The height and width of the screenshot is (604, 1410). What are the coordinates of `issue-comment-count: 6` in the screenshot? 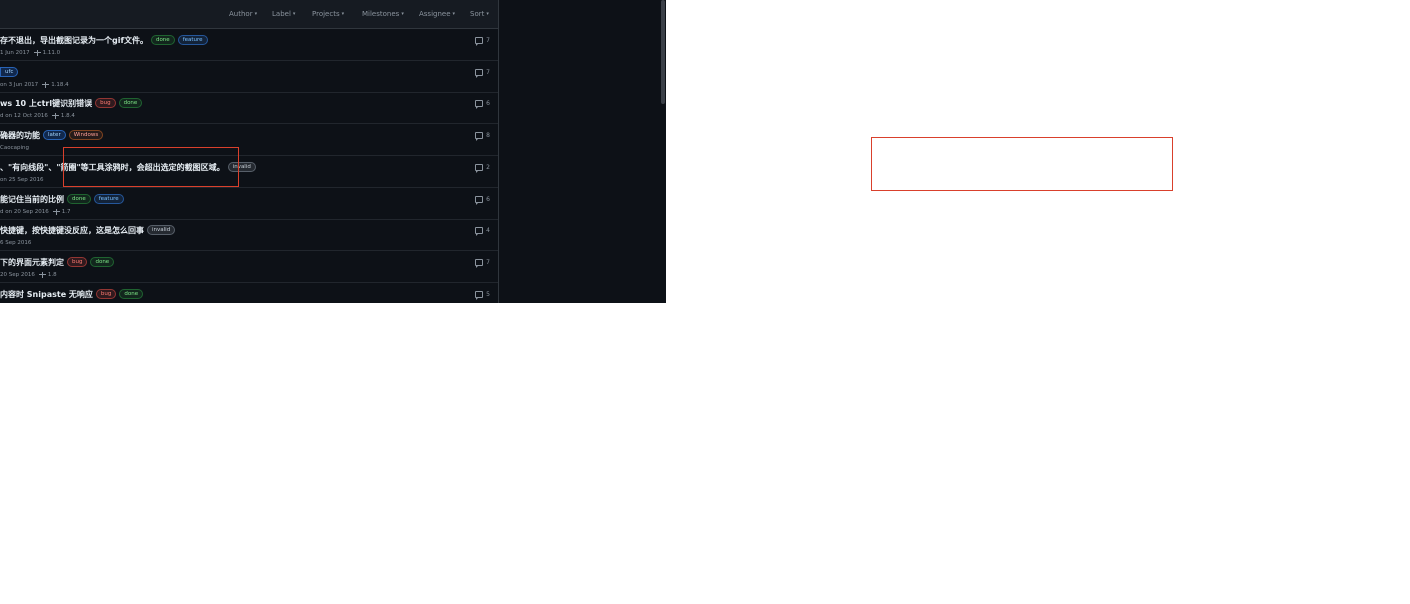 It's located at (488, 103).